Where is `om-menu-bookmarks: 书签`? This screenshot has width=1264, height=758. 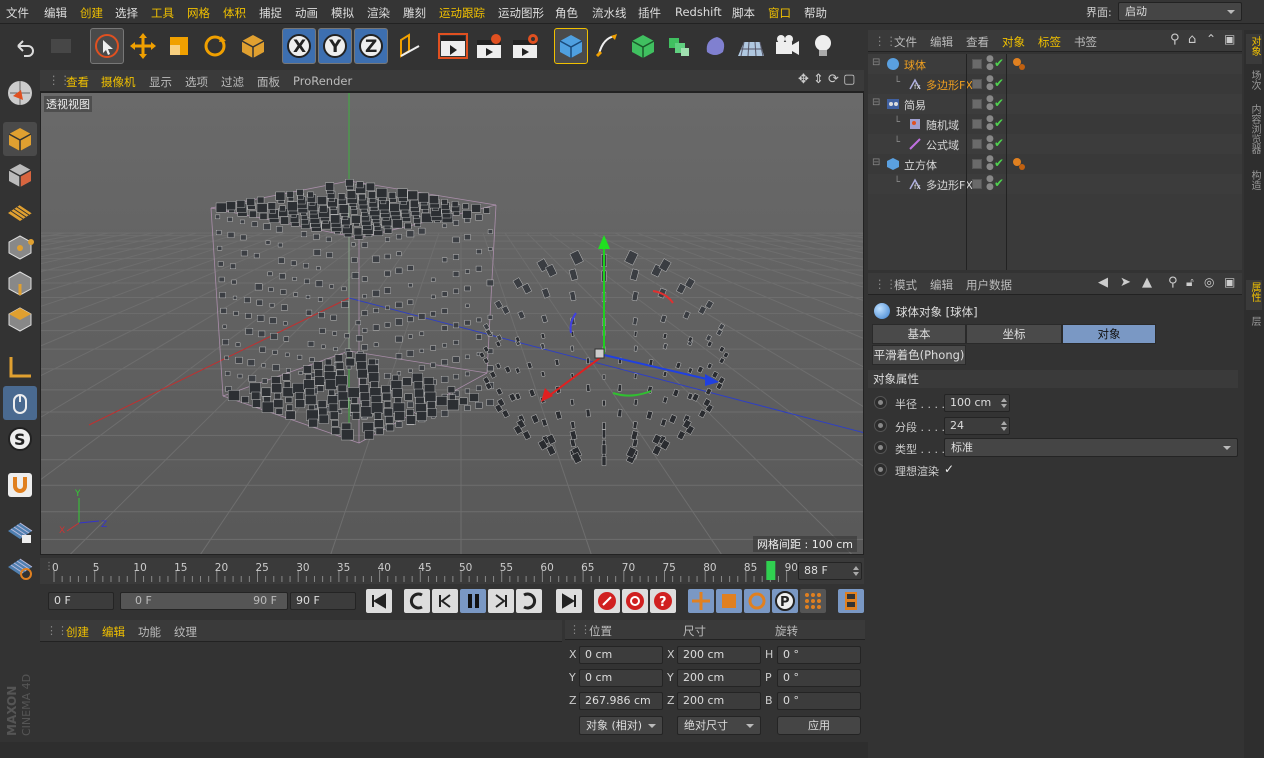 om-menu-bookmarks: 书签 is located at coordinates (1085, 42).